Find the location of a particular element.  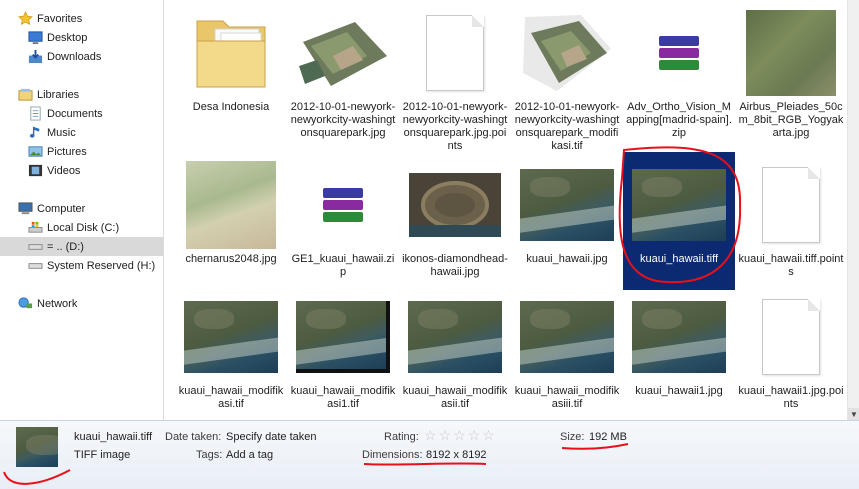

file-item: kuaui_hawaii.tiff.points is located at coordinates (791, 221).